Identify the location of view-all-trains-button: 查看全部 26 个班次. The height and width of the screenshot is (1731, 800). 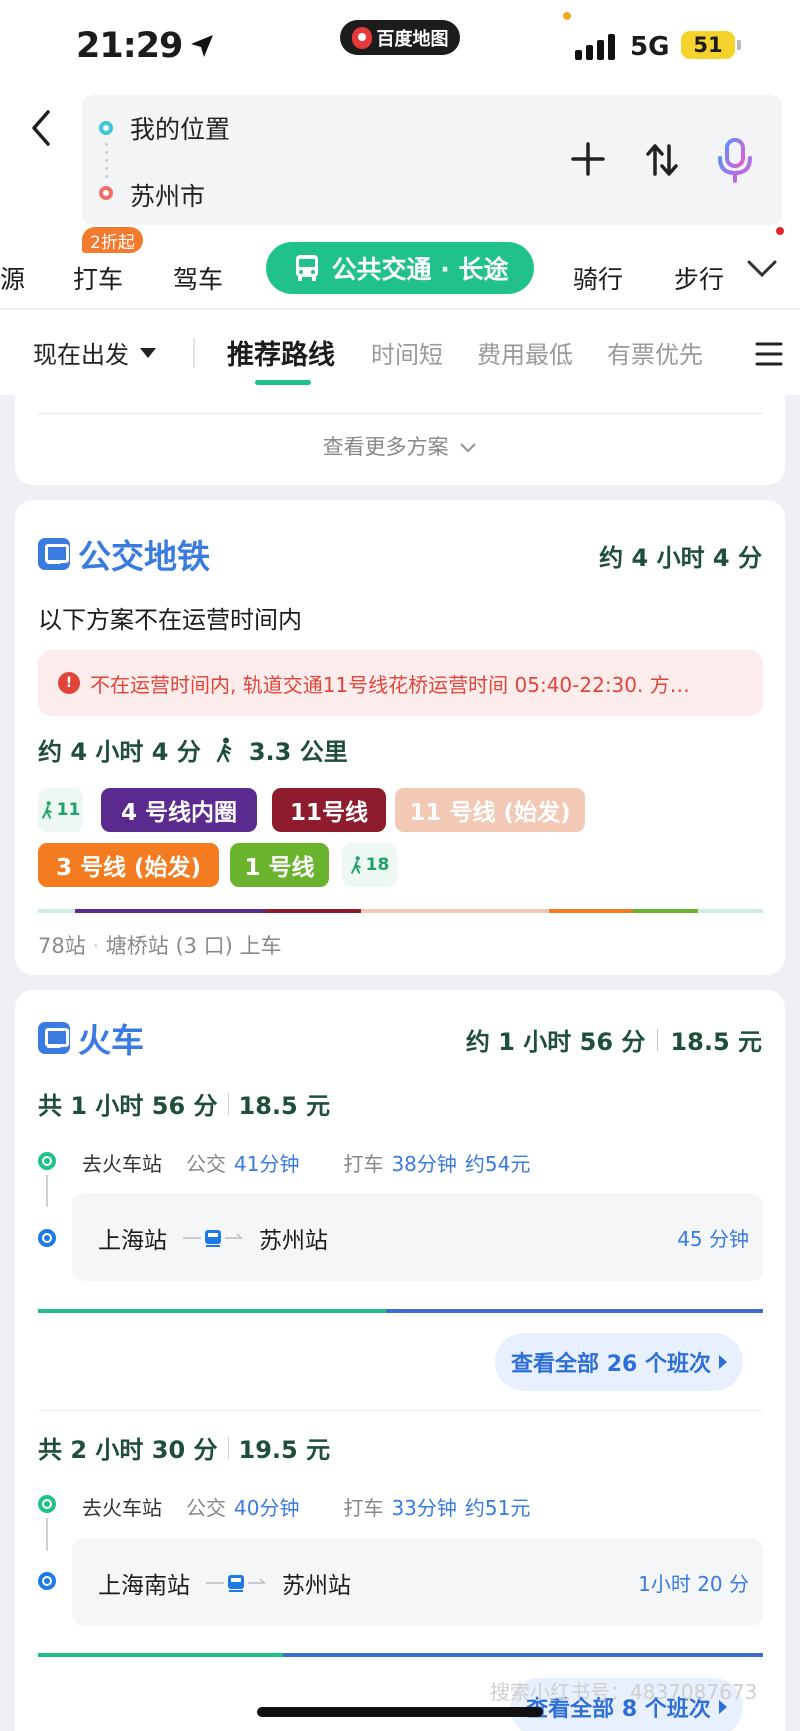
(619, 1362).